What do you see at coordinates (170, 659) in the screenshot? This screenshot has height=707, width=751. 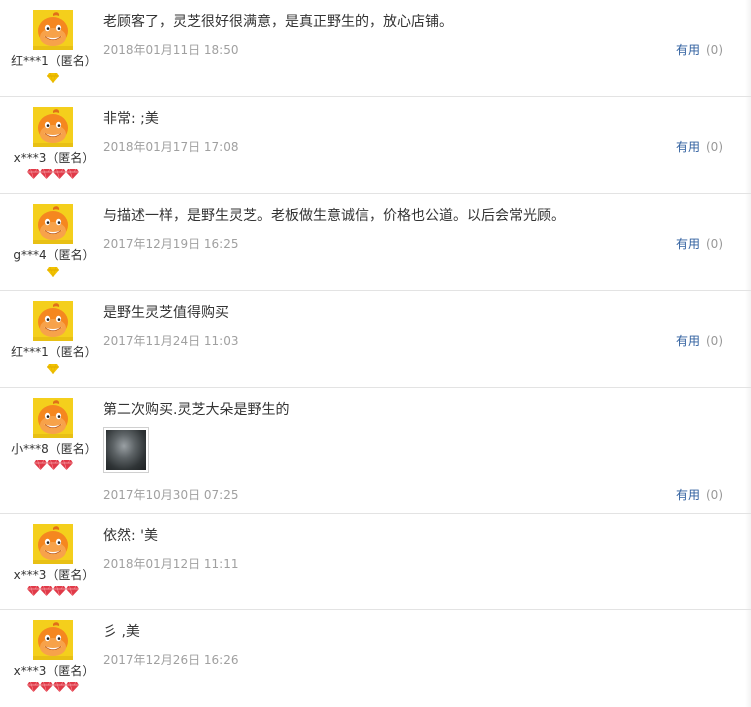 I see `review-date: 2017年12月26日 16:26` at bounding box center [170, 659].